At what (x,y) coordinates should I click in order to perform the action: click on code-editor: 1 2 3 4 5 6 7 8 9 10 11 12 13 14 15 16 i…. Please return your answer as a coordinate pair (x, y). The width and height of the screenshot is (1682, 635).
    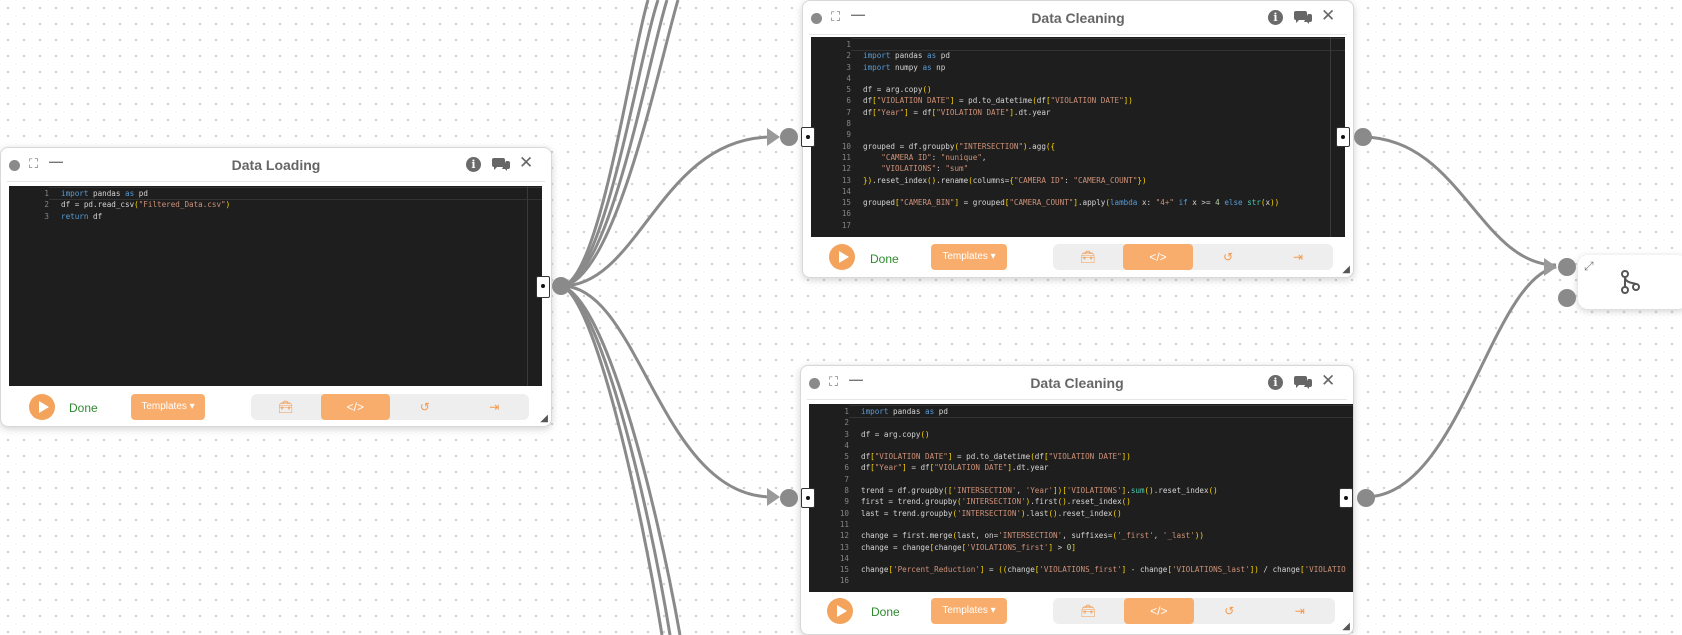
    Looking at the image, I should click on (1081, 498).